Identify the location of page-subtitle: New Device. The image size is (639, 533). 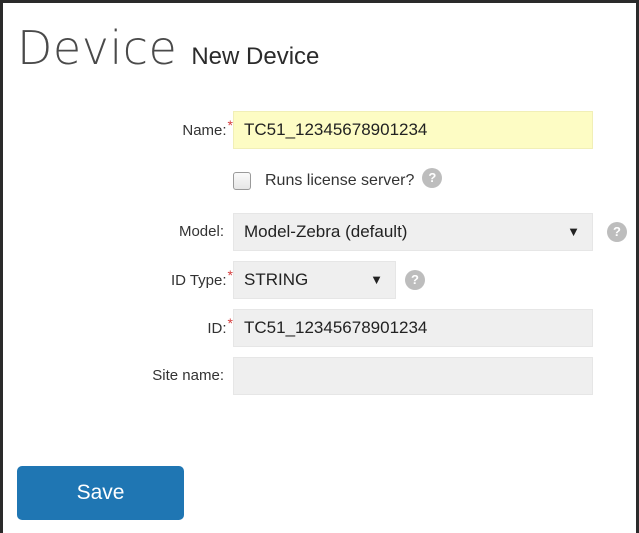
(255, 56).